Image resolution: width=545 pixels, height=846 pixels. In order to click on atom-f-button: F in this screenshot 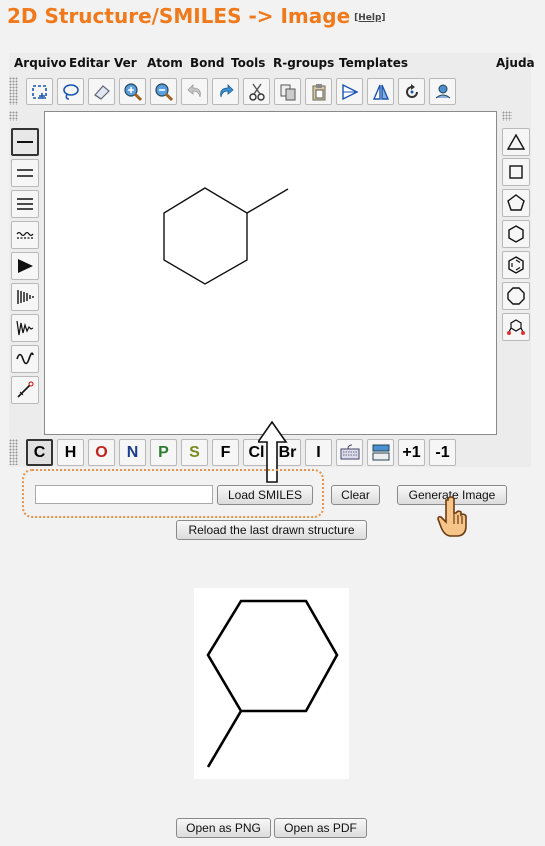, I will do `click(225, 452)`.